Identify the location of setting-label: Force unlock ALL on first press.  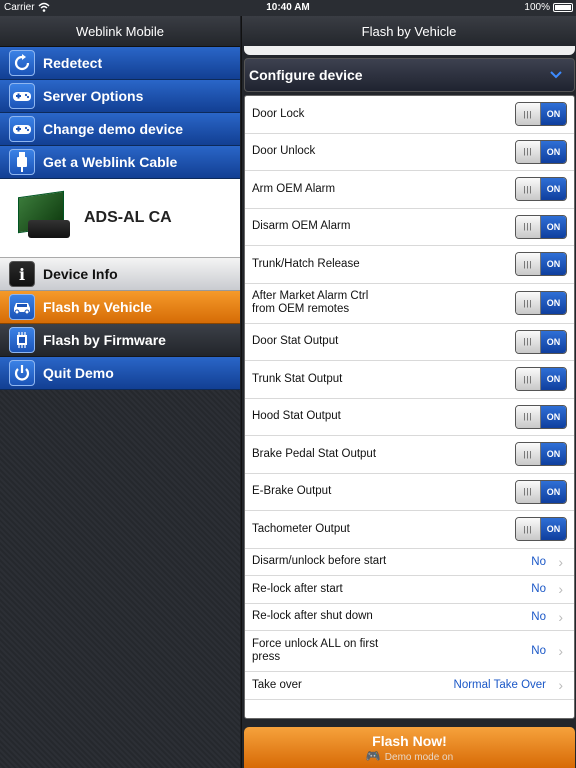
(315, 650).